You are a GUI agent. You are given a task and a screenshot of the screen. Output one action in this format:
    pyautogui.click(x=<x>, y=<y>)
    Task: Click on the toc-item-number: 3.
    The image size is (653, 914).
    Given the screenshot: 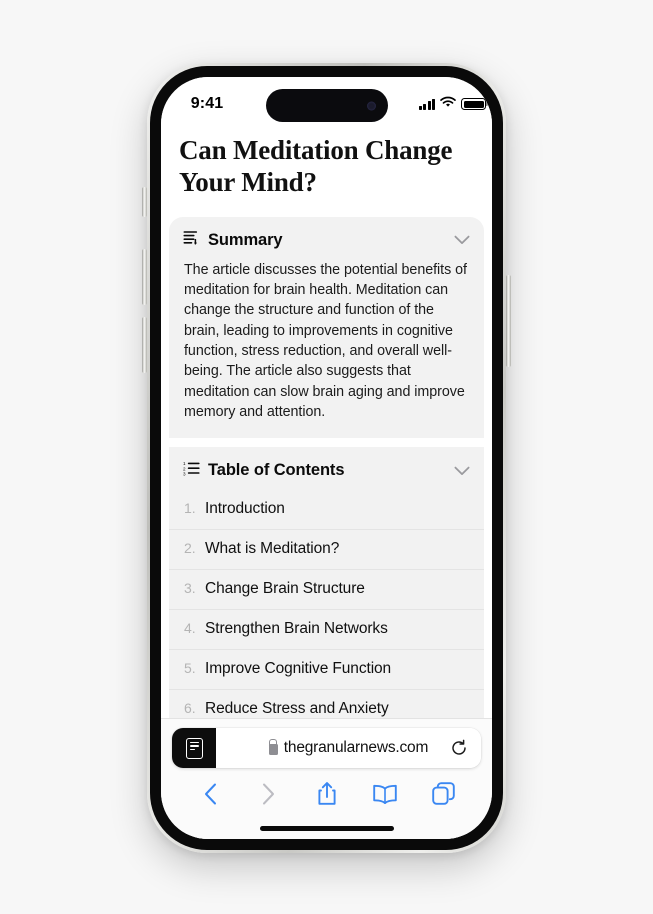 What is the action you would take?
    pyautogui.click(x=190, y=588)
    